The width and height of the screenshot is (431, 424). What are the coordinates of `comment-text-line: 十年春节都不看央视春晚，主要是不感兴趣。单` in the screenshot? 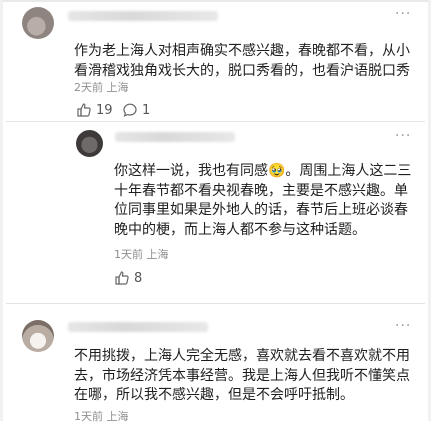 It's located at (261, 190).